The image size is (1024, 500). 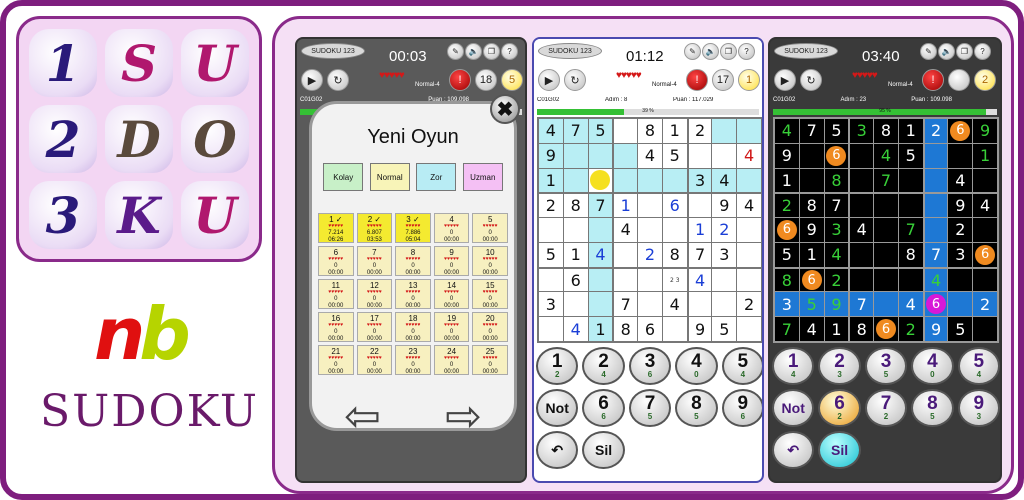 I want to click on level-tile: 18 ♥♥♥♥♥ 0 00:00, so click(x=413, y=327).